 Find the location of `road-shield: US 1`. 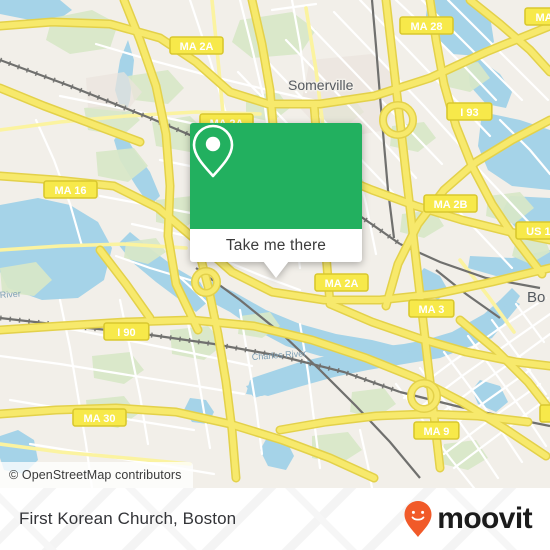

road-shield: US 1 is located at coordinates (532, 230).